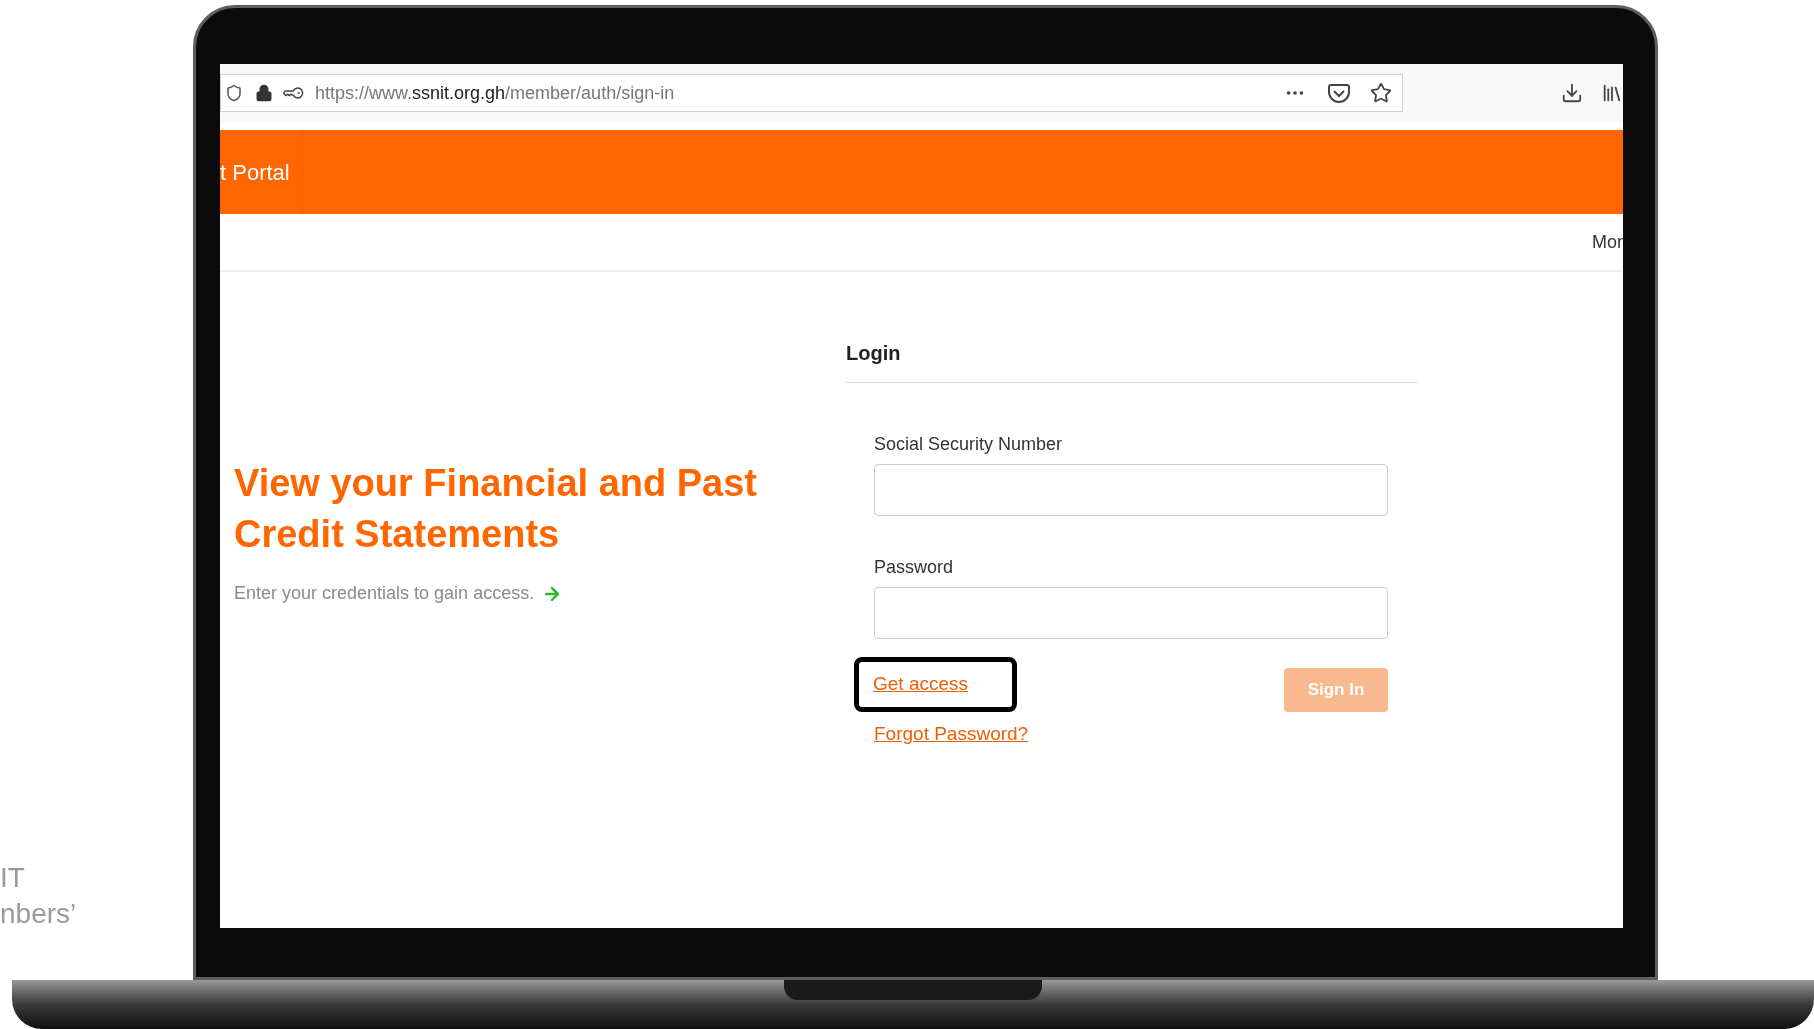 The width and height of the screenshot is (1814, 1029). I want to click on shield-icon, so click(234, 93).